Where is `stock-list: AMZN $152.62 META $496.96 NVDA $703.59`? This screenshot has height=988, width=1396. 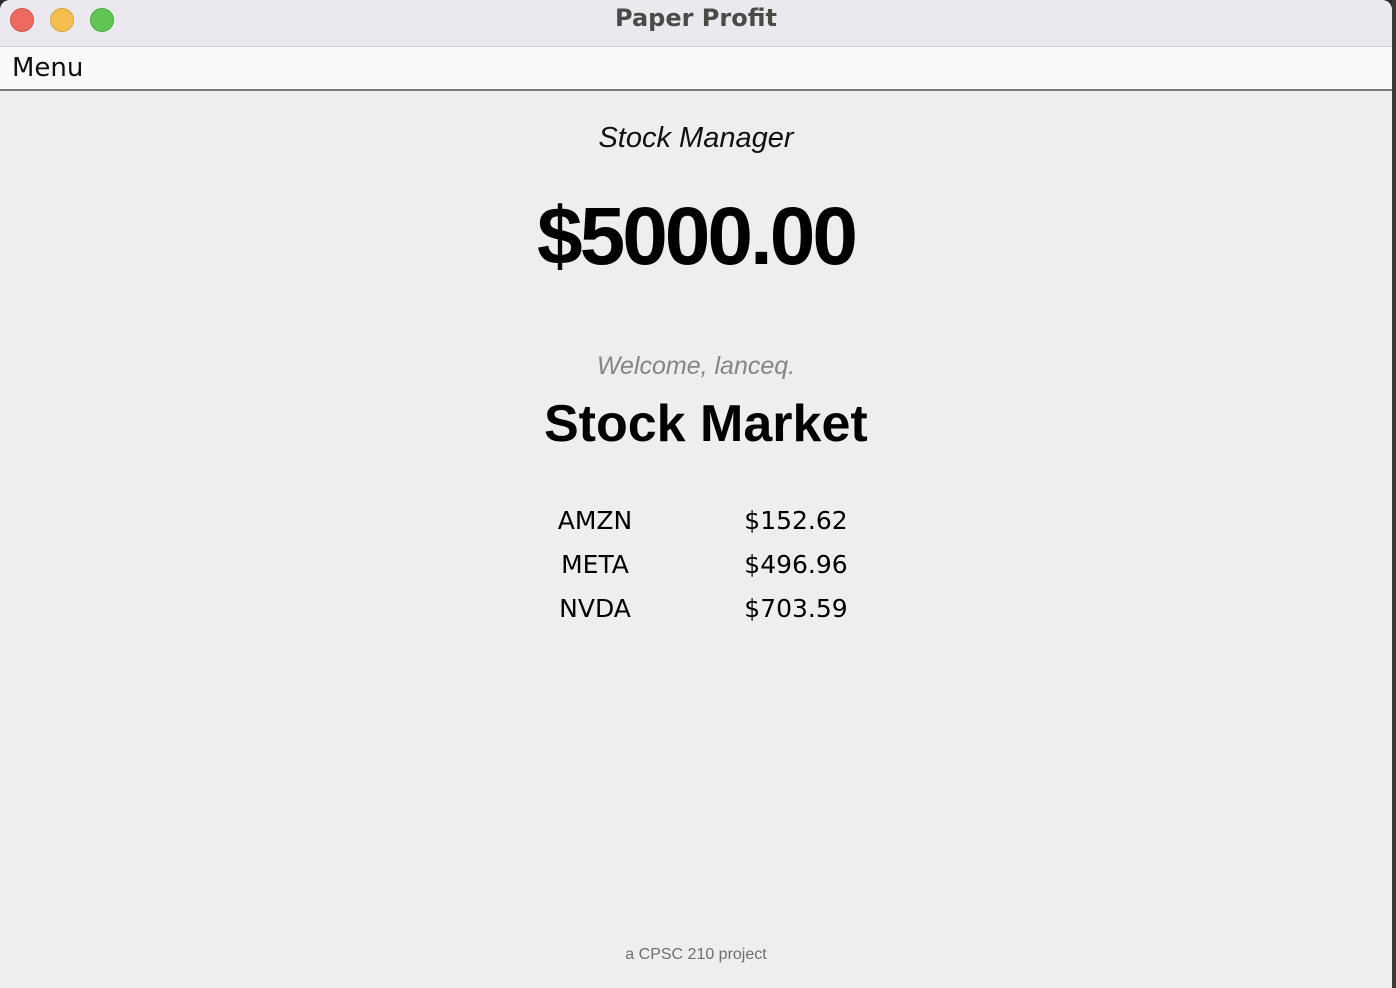
stock-list: AMZN $152.62 META $496.96 NVDA $703.59 is located at coordinates (700, 572).